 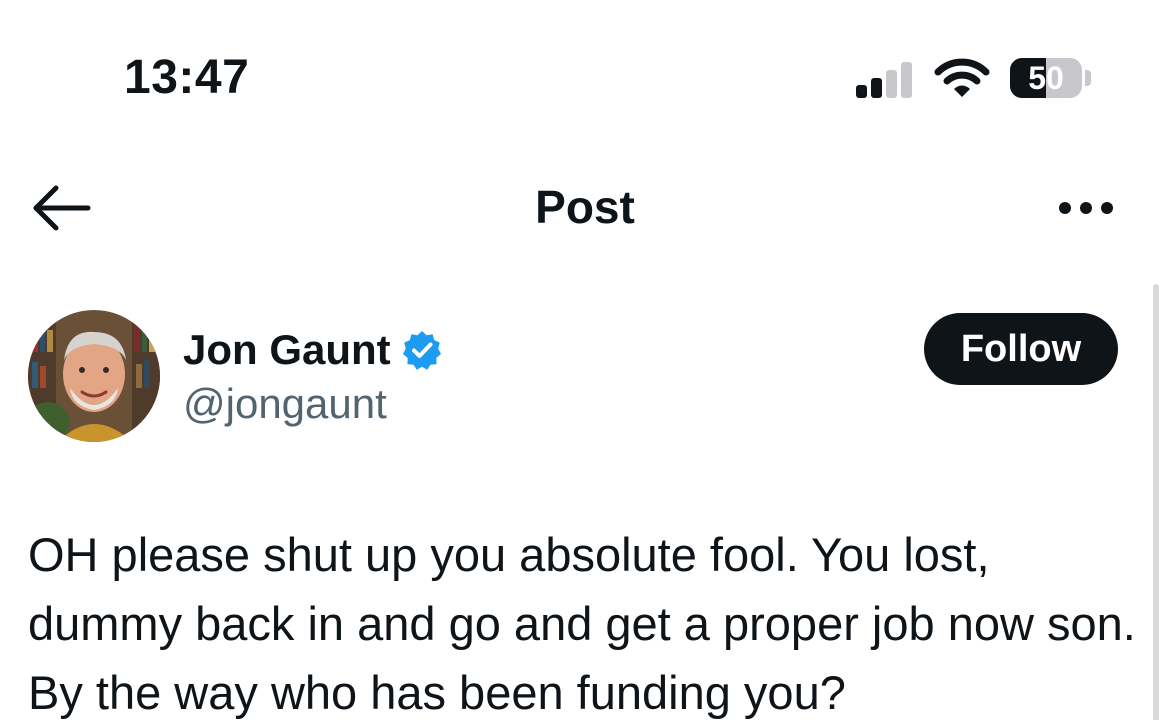 I want to click on battery-icon: 50, so click(x=1046, y=78).